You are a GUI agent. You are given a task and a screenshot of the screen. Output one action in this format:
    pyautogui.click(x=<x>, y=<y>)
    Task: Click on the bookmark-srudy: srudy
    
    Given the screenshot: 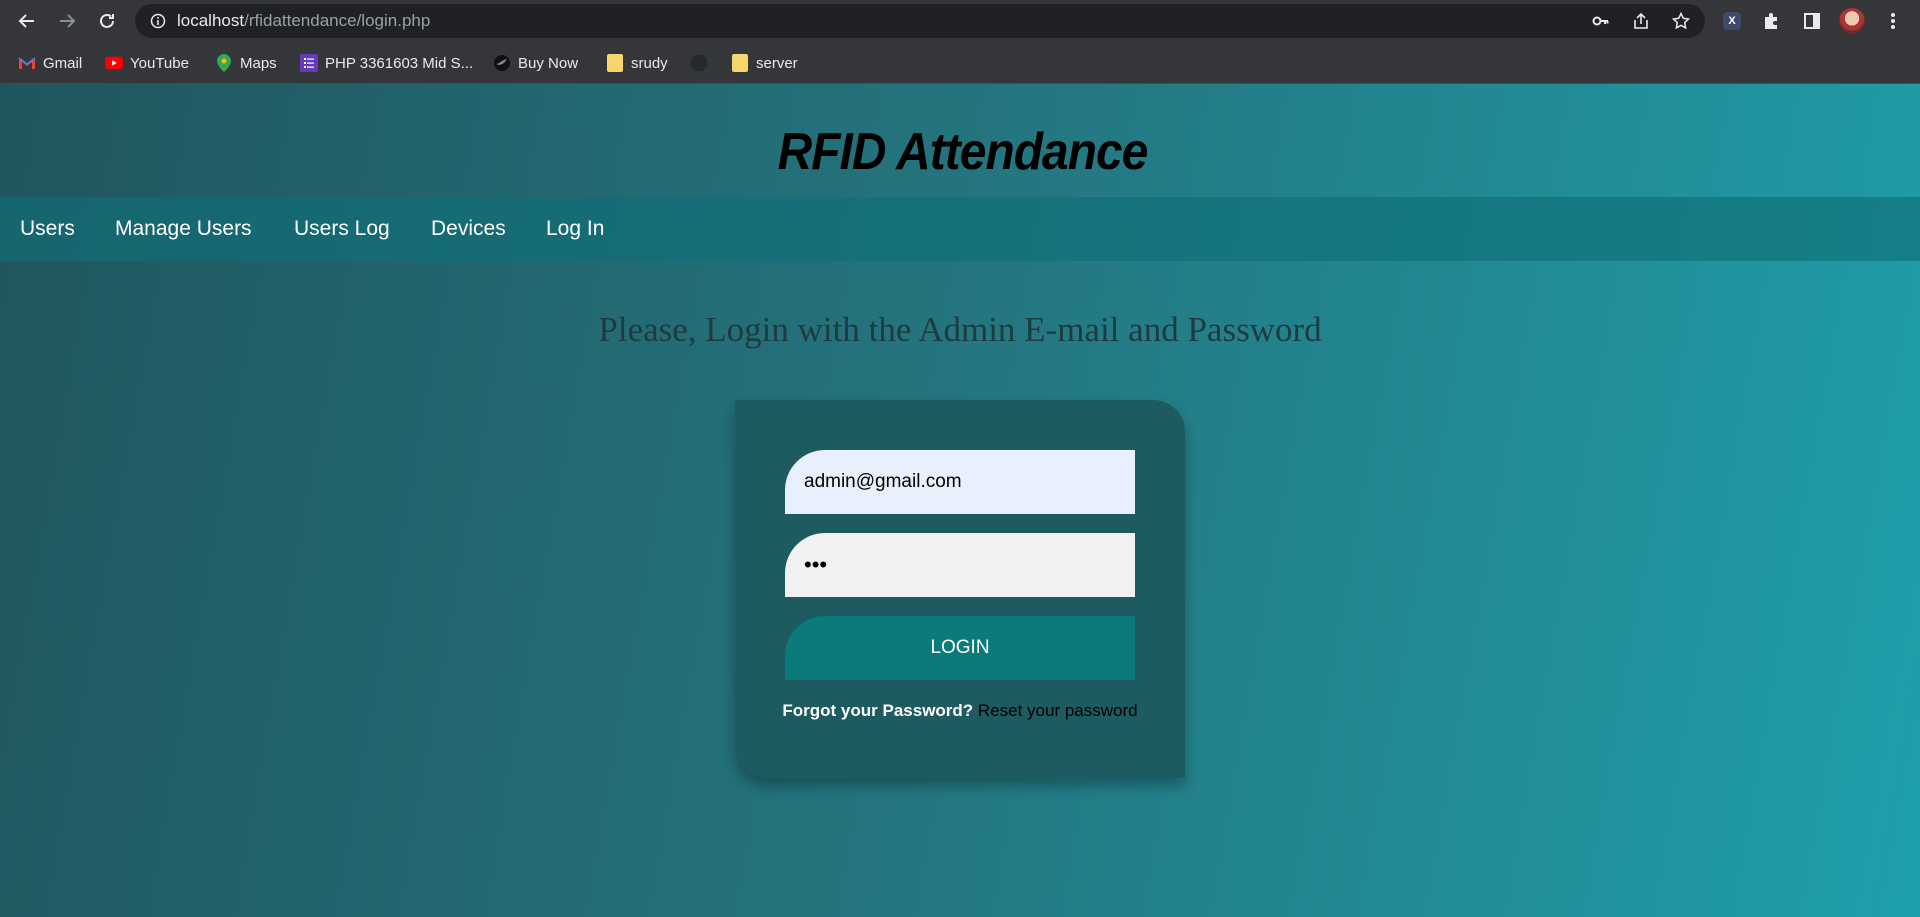 What is the action you would take?
    pyautogui.click(x=637, y=63)
    